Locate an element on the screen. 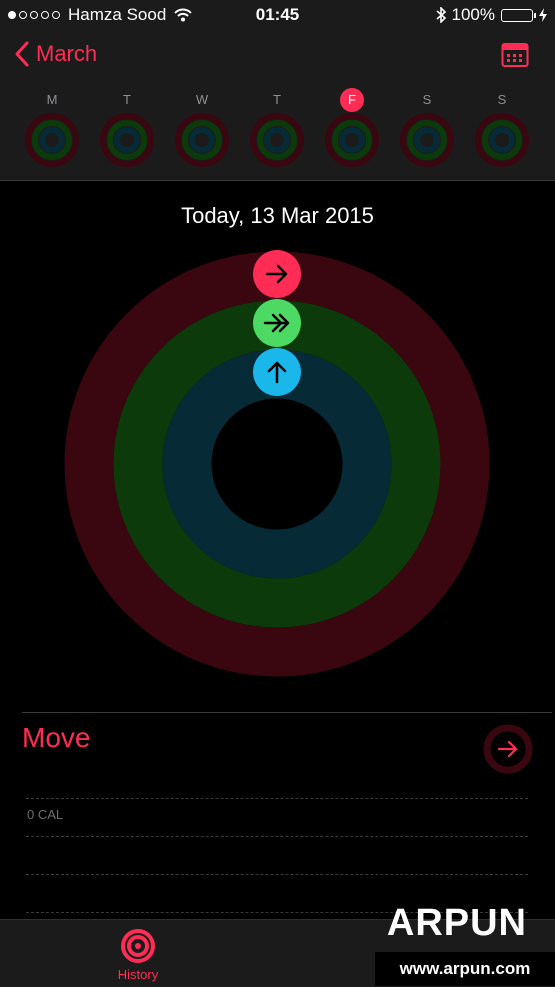 The image size is (555, 987). charging-icon is located at coordinates (543, 15).